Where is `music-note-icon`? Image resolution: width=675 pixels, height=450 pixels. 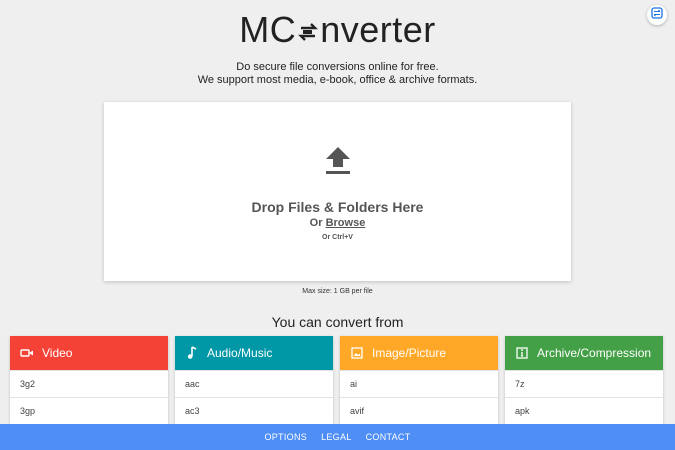 music-note-icon is located at coordinates (192, 353).